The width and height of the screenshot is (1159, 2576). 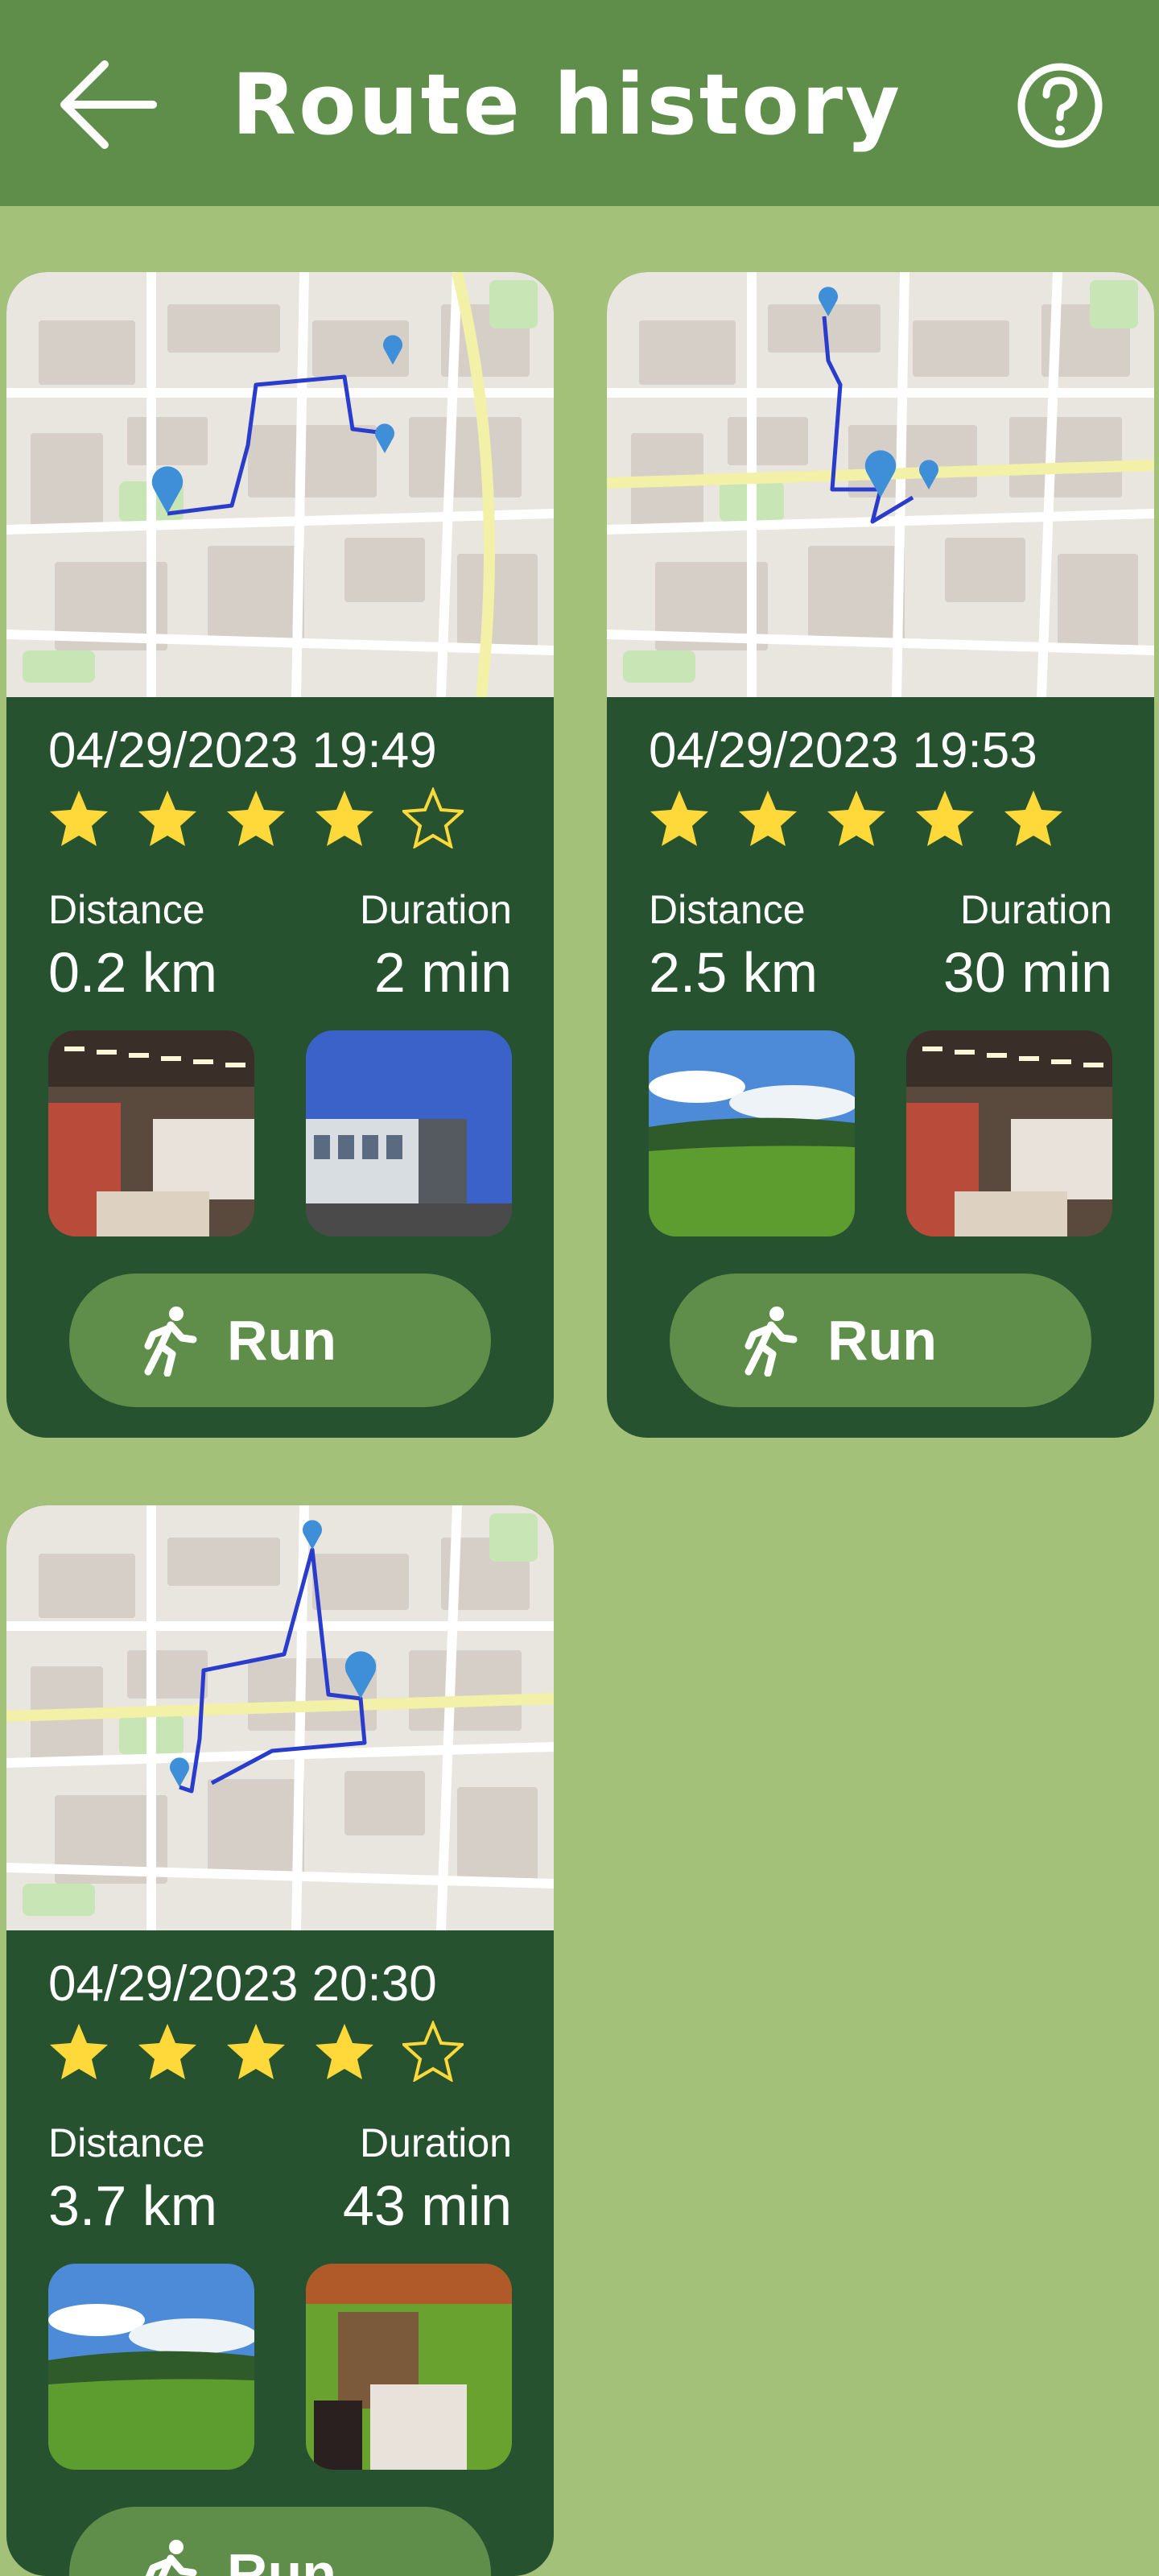 I want to click on page-title: Route history, so click(x=567, y=105).